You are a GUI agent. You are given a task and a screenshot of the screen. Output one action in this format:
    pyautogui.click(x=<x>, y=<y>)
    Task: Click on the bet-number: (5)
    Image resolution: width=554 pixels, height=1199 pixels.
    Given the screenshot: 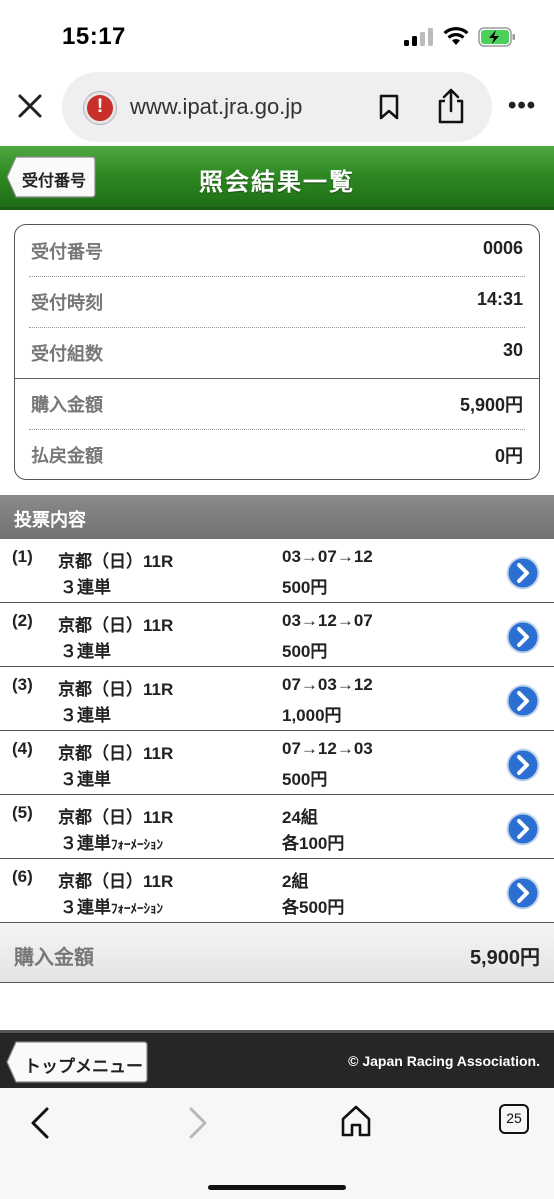 What is the action you would take?
    pyautogui.click(x=22, y=812)
    